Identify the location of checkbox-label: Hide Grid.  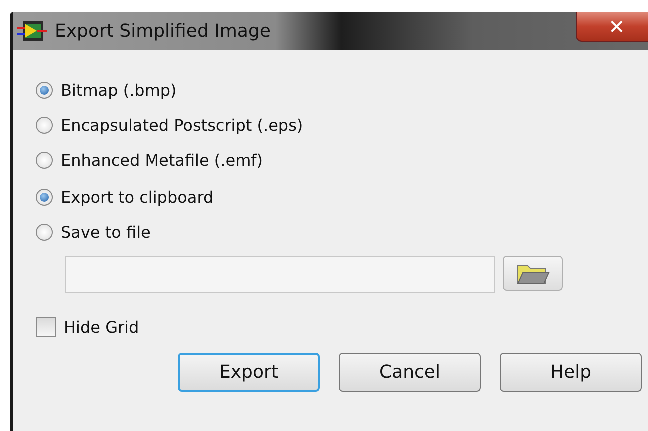
(102, 327).